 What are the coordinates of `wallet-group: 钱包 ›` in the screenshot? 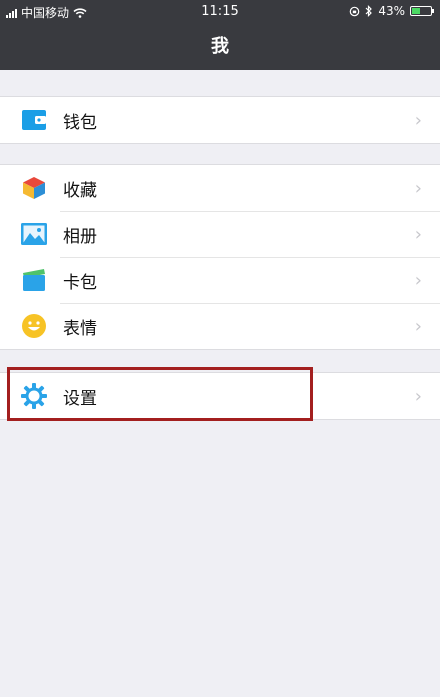 It's located at (220, 120).